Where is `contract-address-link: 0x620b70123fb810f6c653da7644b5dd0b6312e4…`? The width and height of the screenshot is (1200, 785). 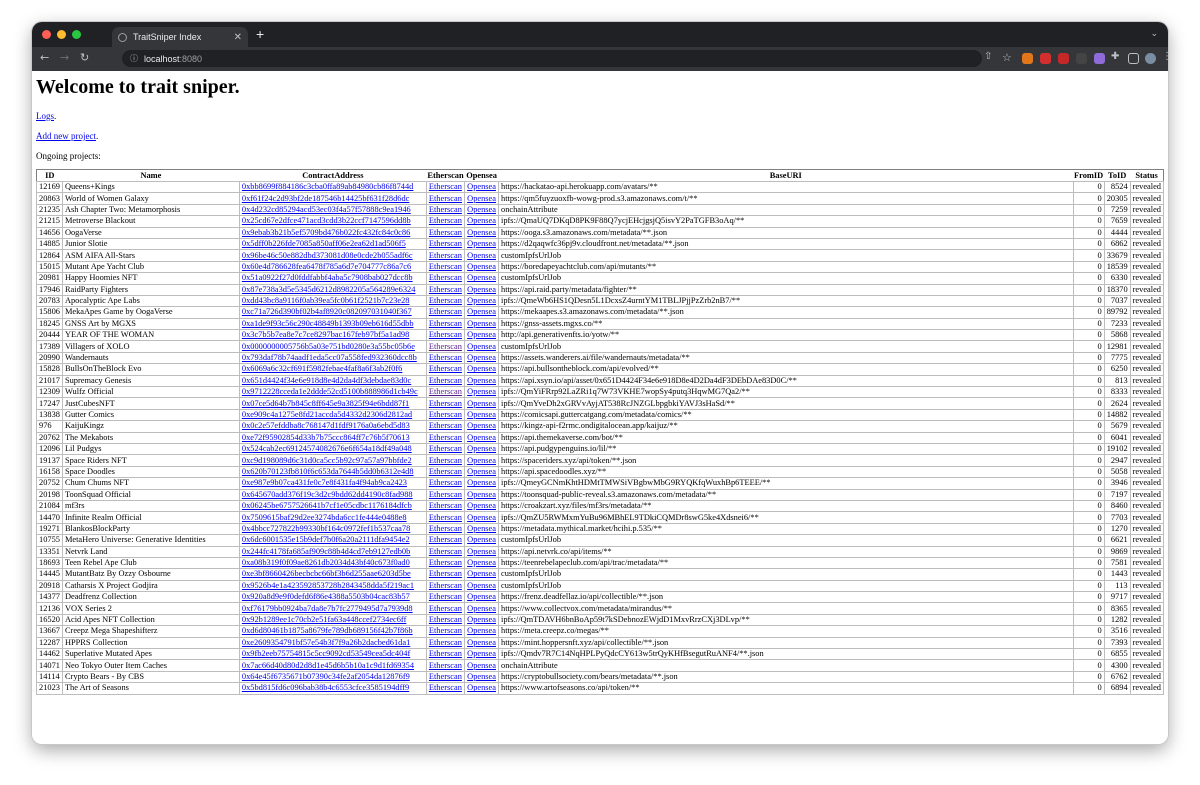 contract-address-link: 0x620b70123fb810f6c653da7644b5dd0b6312e4… is located at coordinates (328, 471).